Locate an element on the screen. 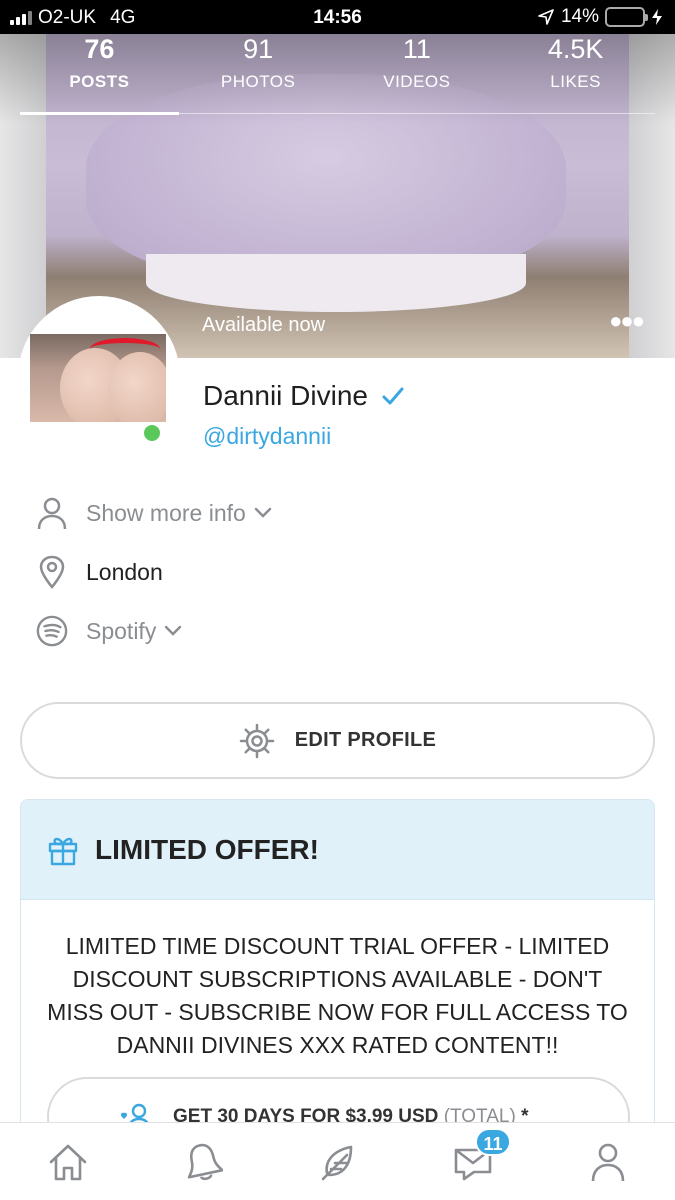 The width and height of the screenshot is (675, 1200). online-indicator is located at coordinates (152, 433).